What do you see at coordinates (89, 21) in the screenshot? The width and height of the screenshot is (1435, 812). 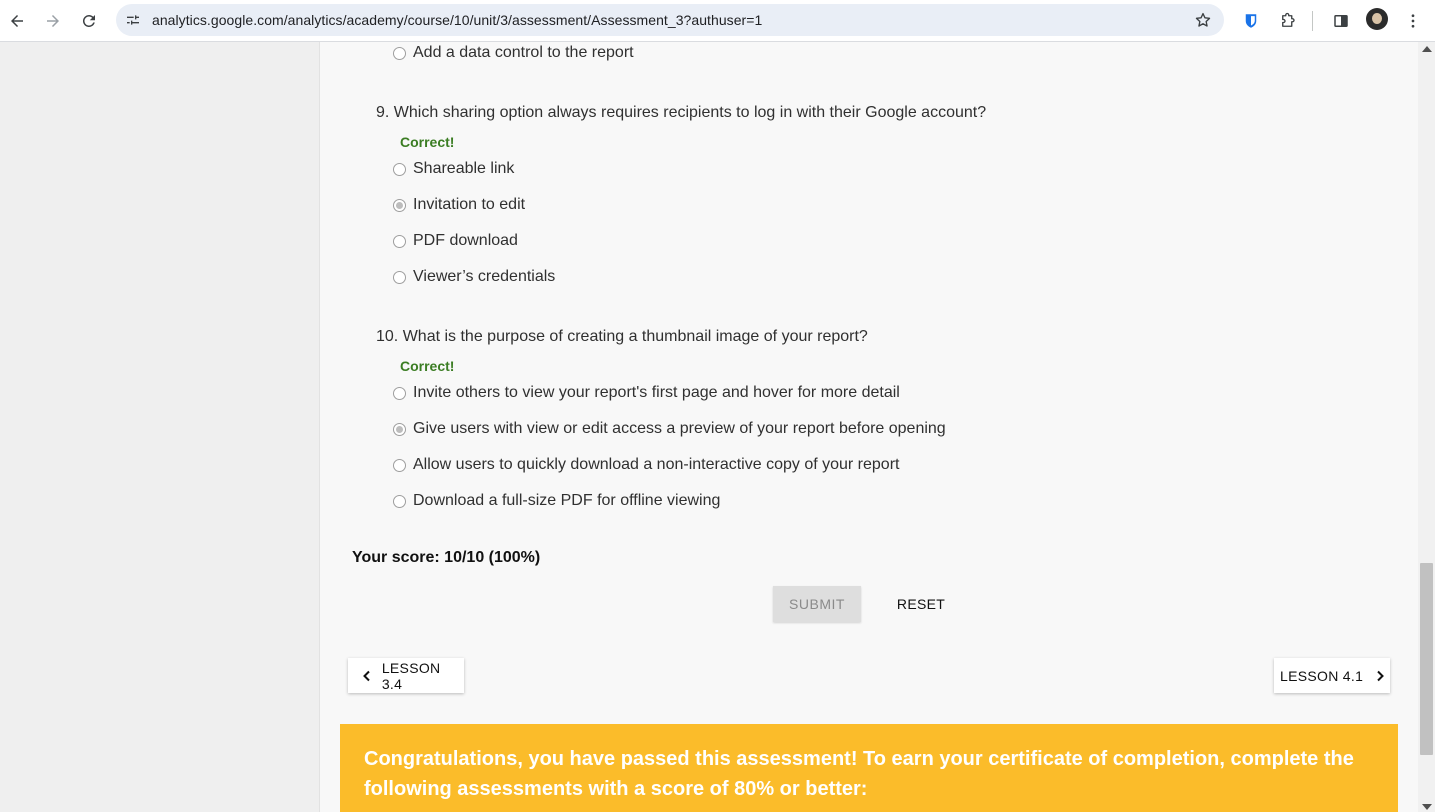 I see `reload-icon` at bounding box center [89, 21].